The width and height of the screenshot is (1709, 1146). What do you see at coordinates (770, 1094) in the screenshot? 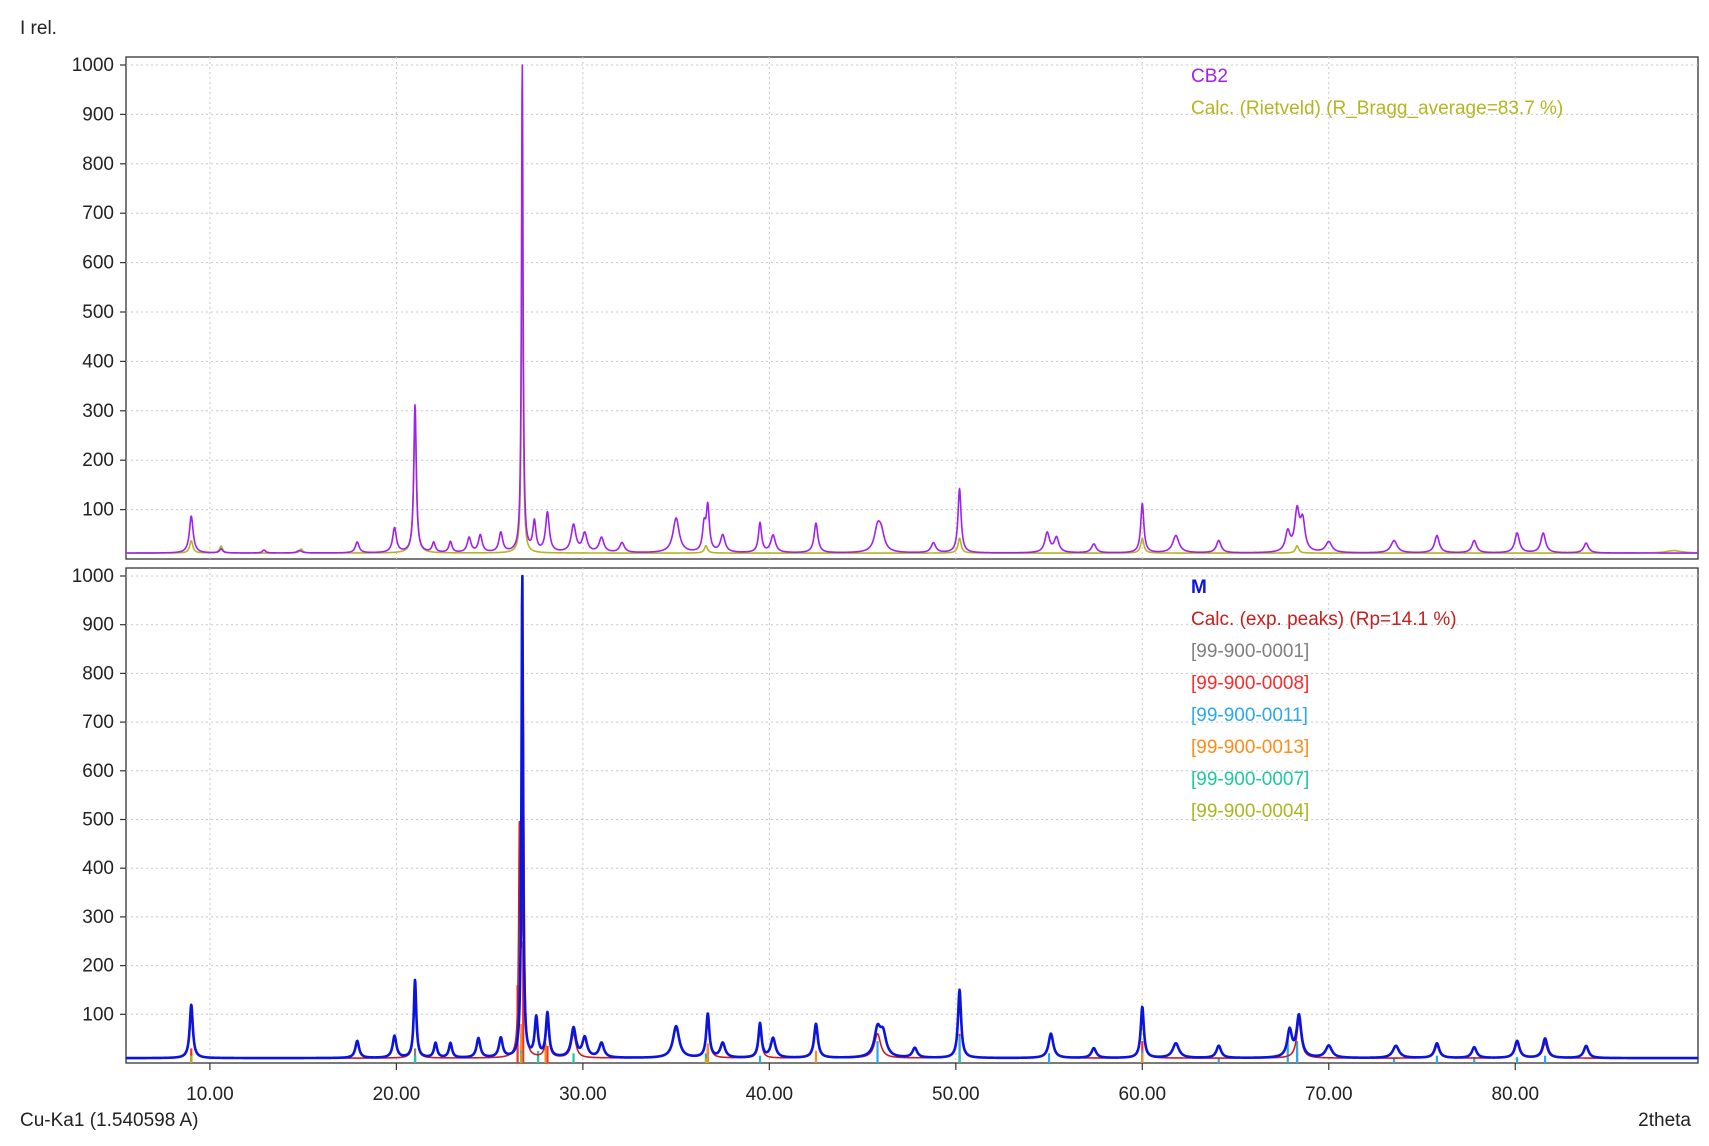
I see `x-tick-label: 40.00` at bounding box center [770, 1094].